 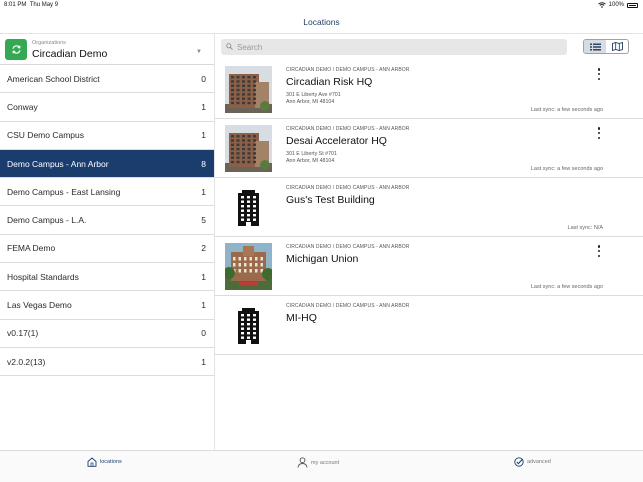 I want to click on campus-name: v2.0.2(13), so click(x=26, y=361).